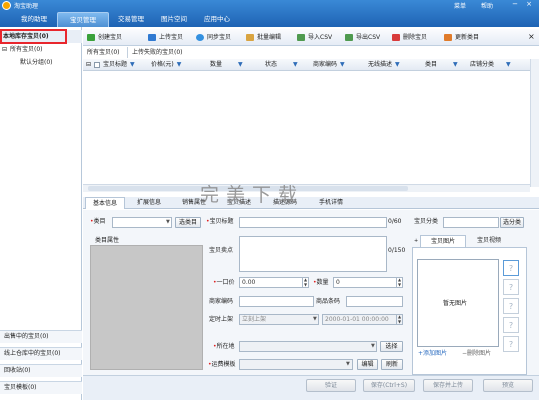 This screenshot has width=539, height=400. Describe the element at coordinates (226, 65) in the screenshot. I see `col-quantity: 数量 ▼` at that location.